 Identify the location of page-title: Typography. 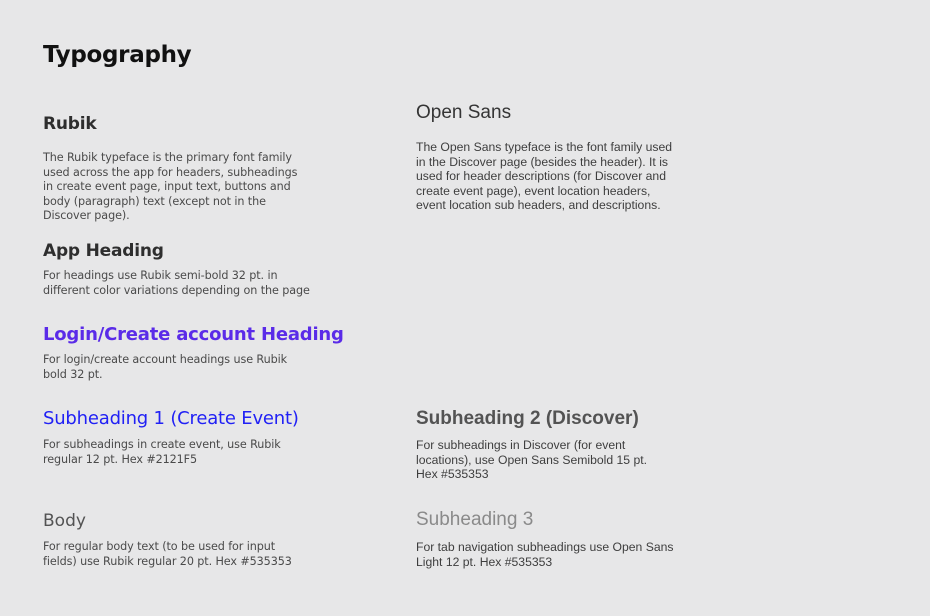
(117, 55).